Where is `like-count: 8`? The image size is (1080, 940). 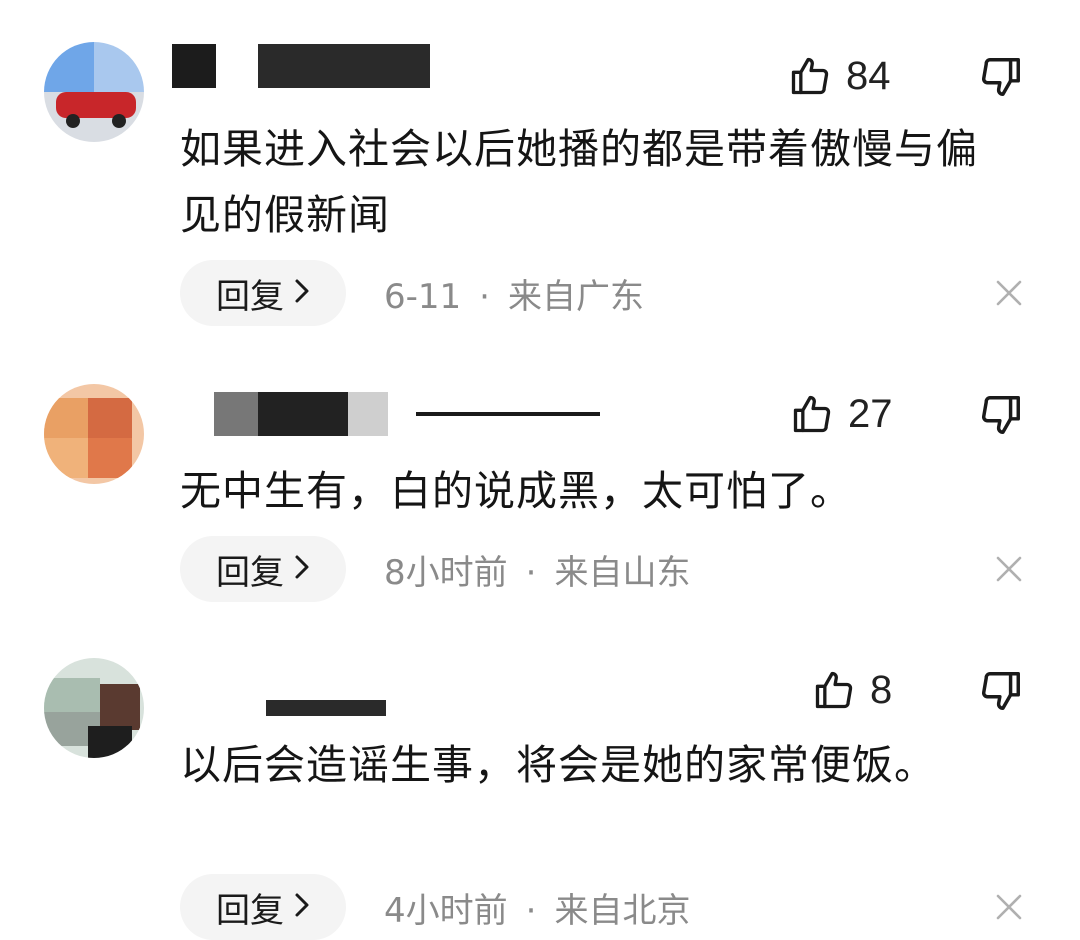
like-count: 8 is located at coordinates (881, 690).